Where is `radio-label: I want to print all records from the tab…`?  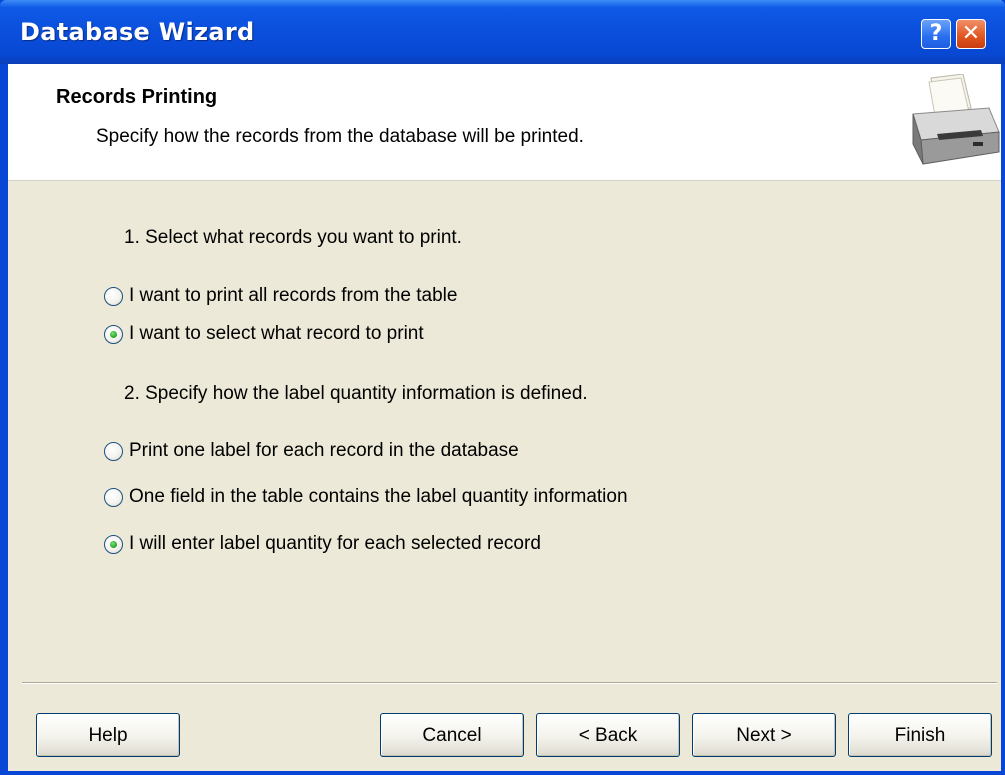
radio-label: I want to print all records from the tab… is located at coordinates (293, 295).